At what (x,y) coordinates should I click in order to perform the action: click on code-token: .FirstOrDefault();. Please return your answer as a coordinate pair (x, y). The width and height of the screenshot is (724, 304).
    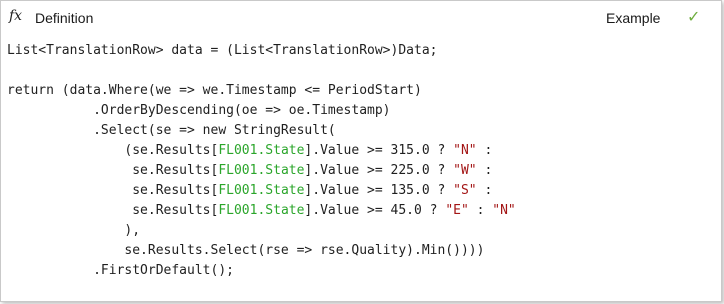
    Looking at the image, I should click on (120, 270).